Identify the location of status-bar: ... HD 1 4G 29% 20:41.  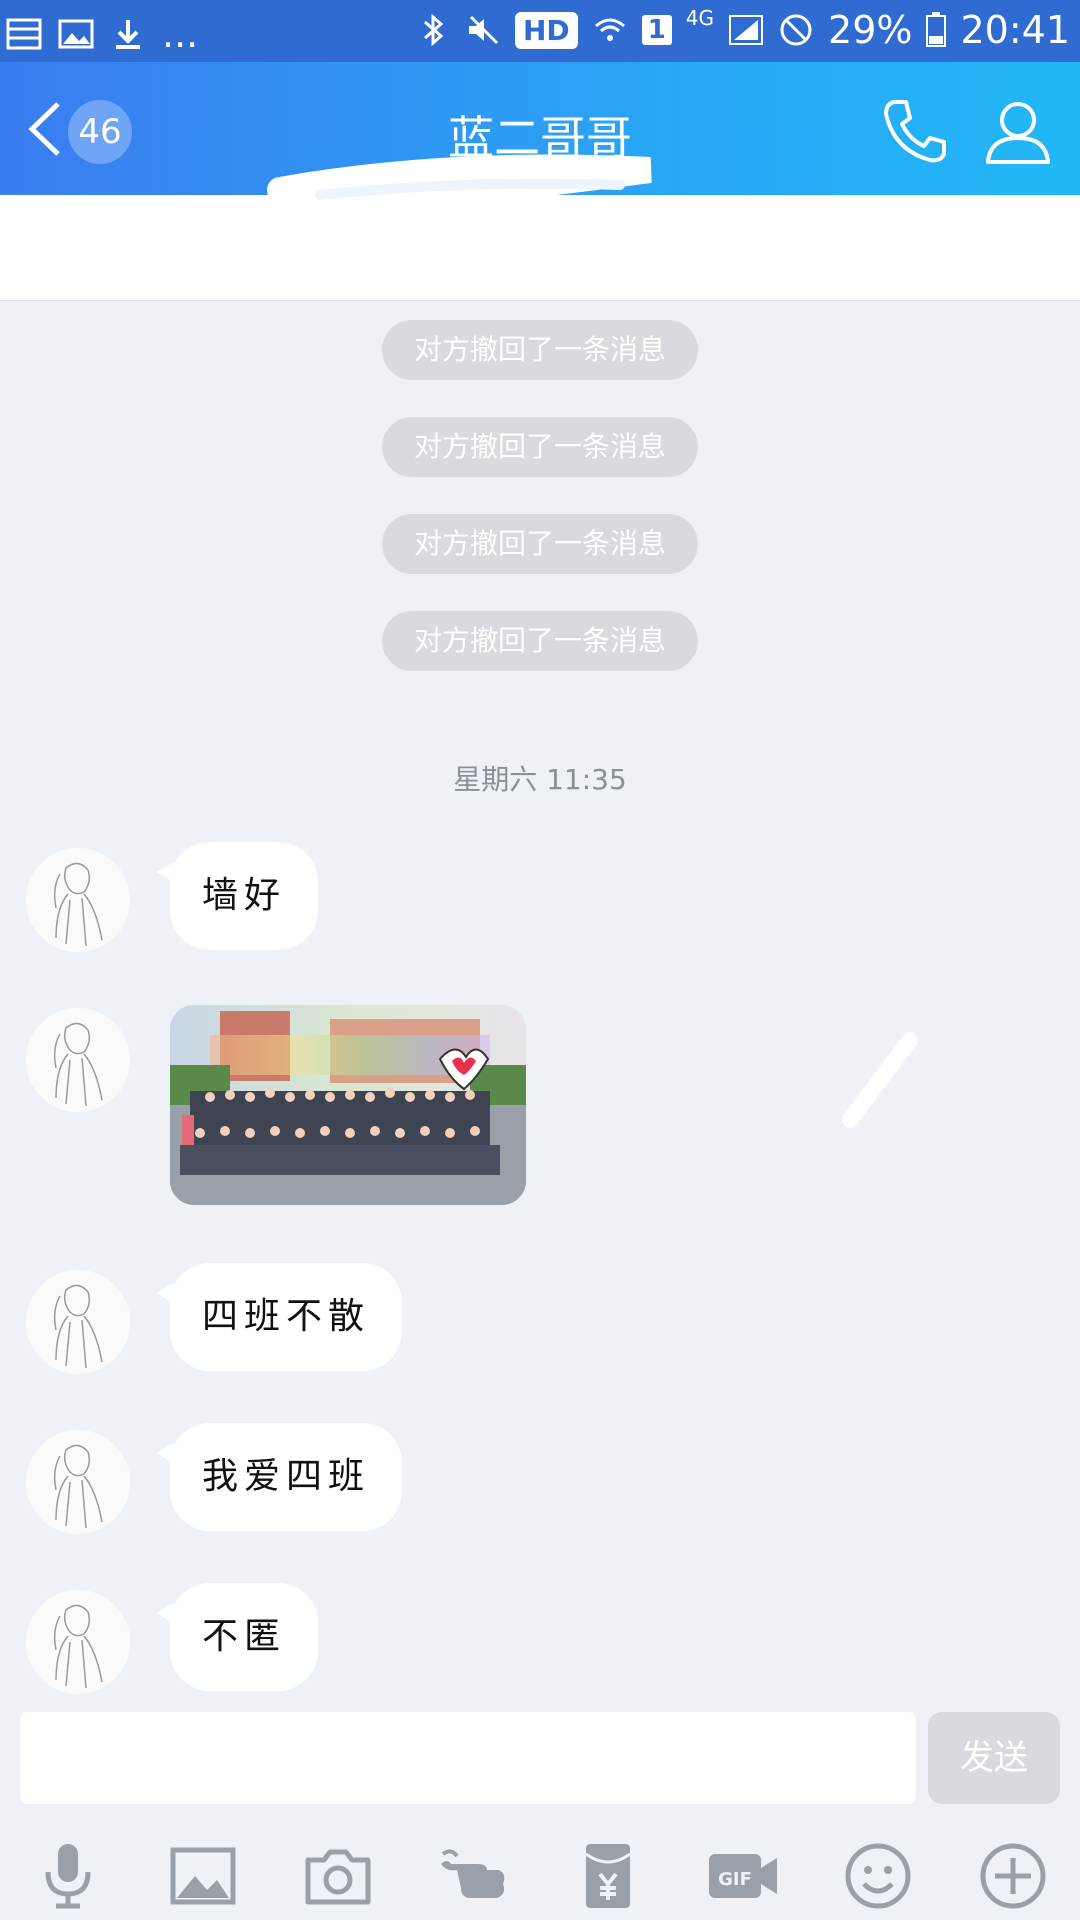
(540, 31).